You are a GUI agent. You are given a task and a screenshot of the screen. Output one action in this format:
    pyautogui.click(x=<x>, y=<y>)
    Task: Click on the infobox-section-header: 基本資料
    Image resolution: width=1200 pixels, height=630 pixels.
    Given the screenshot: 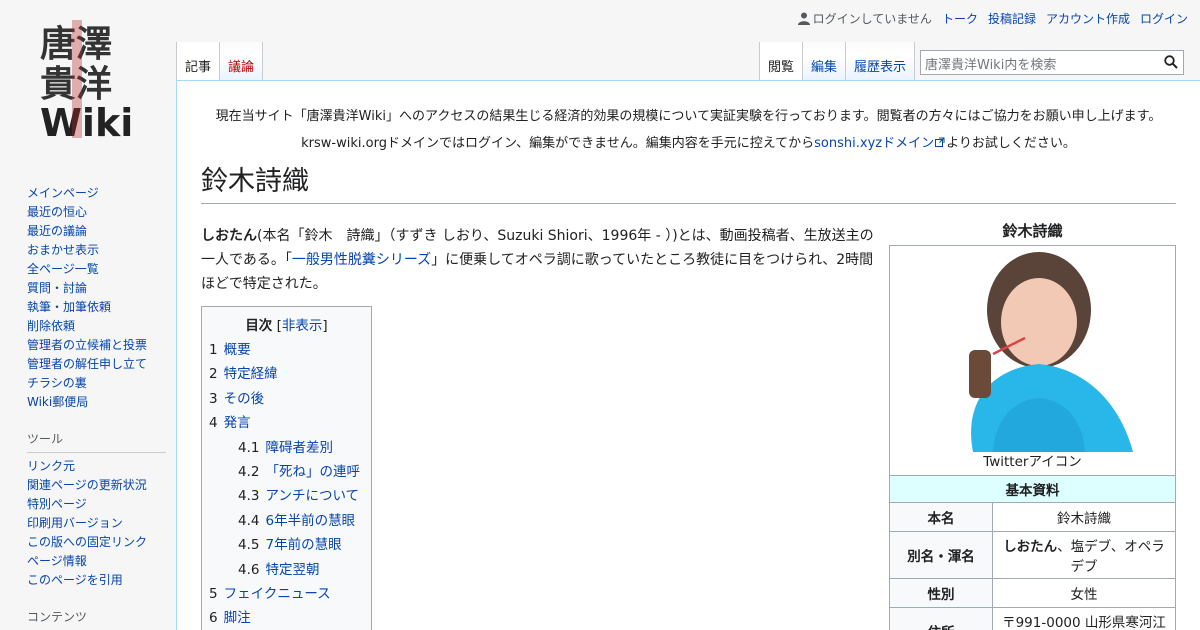 What is the action you would take?
    pyautogui.click(x=1032, y=489)
    